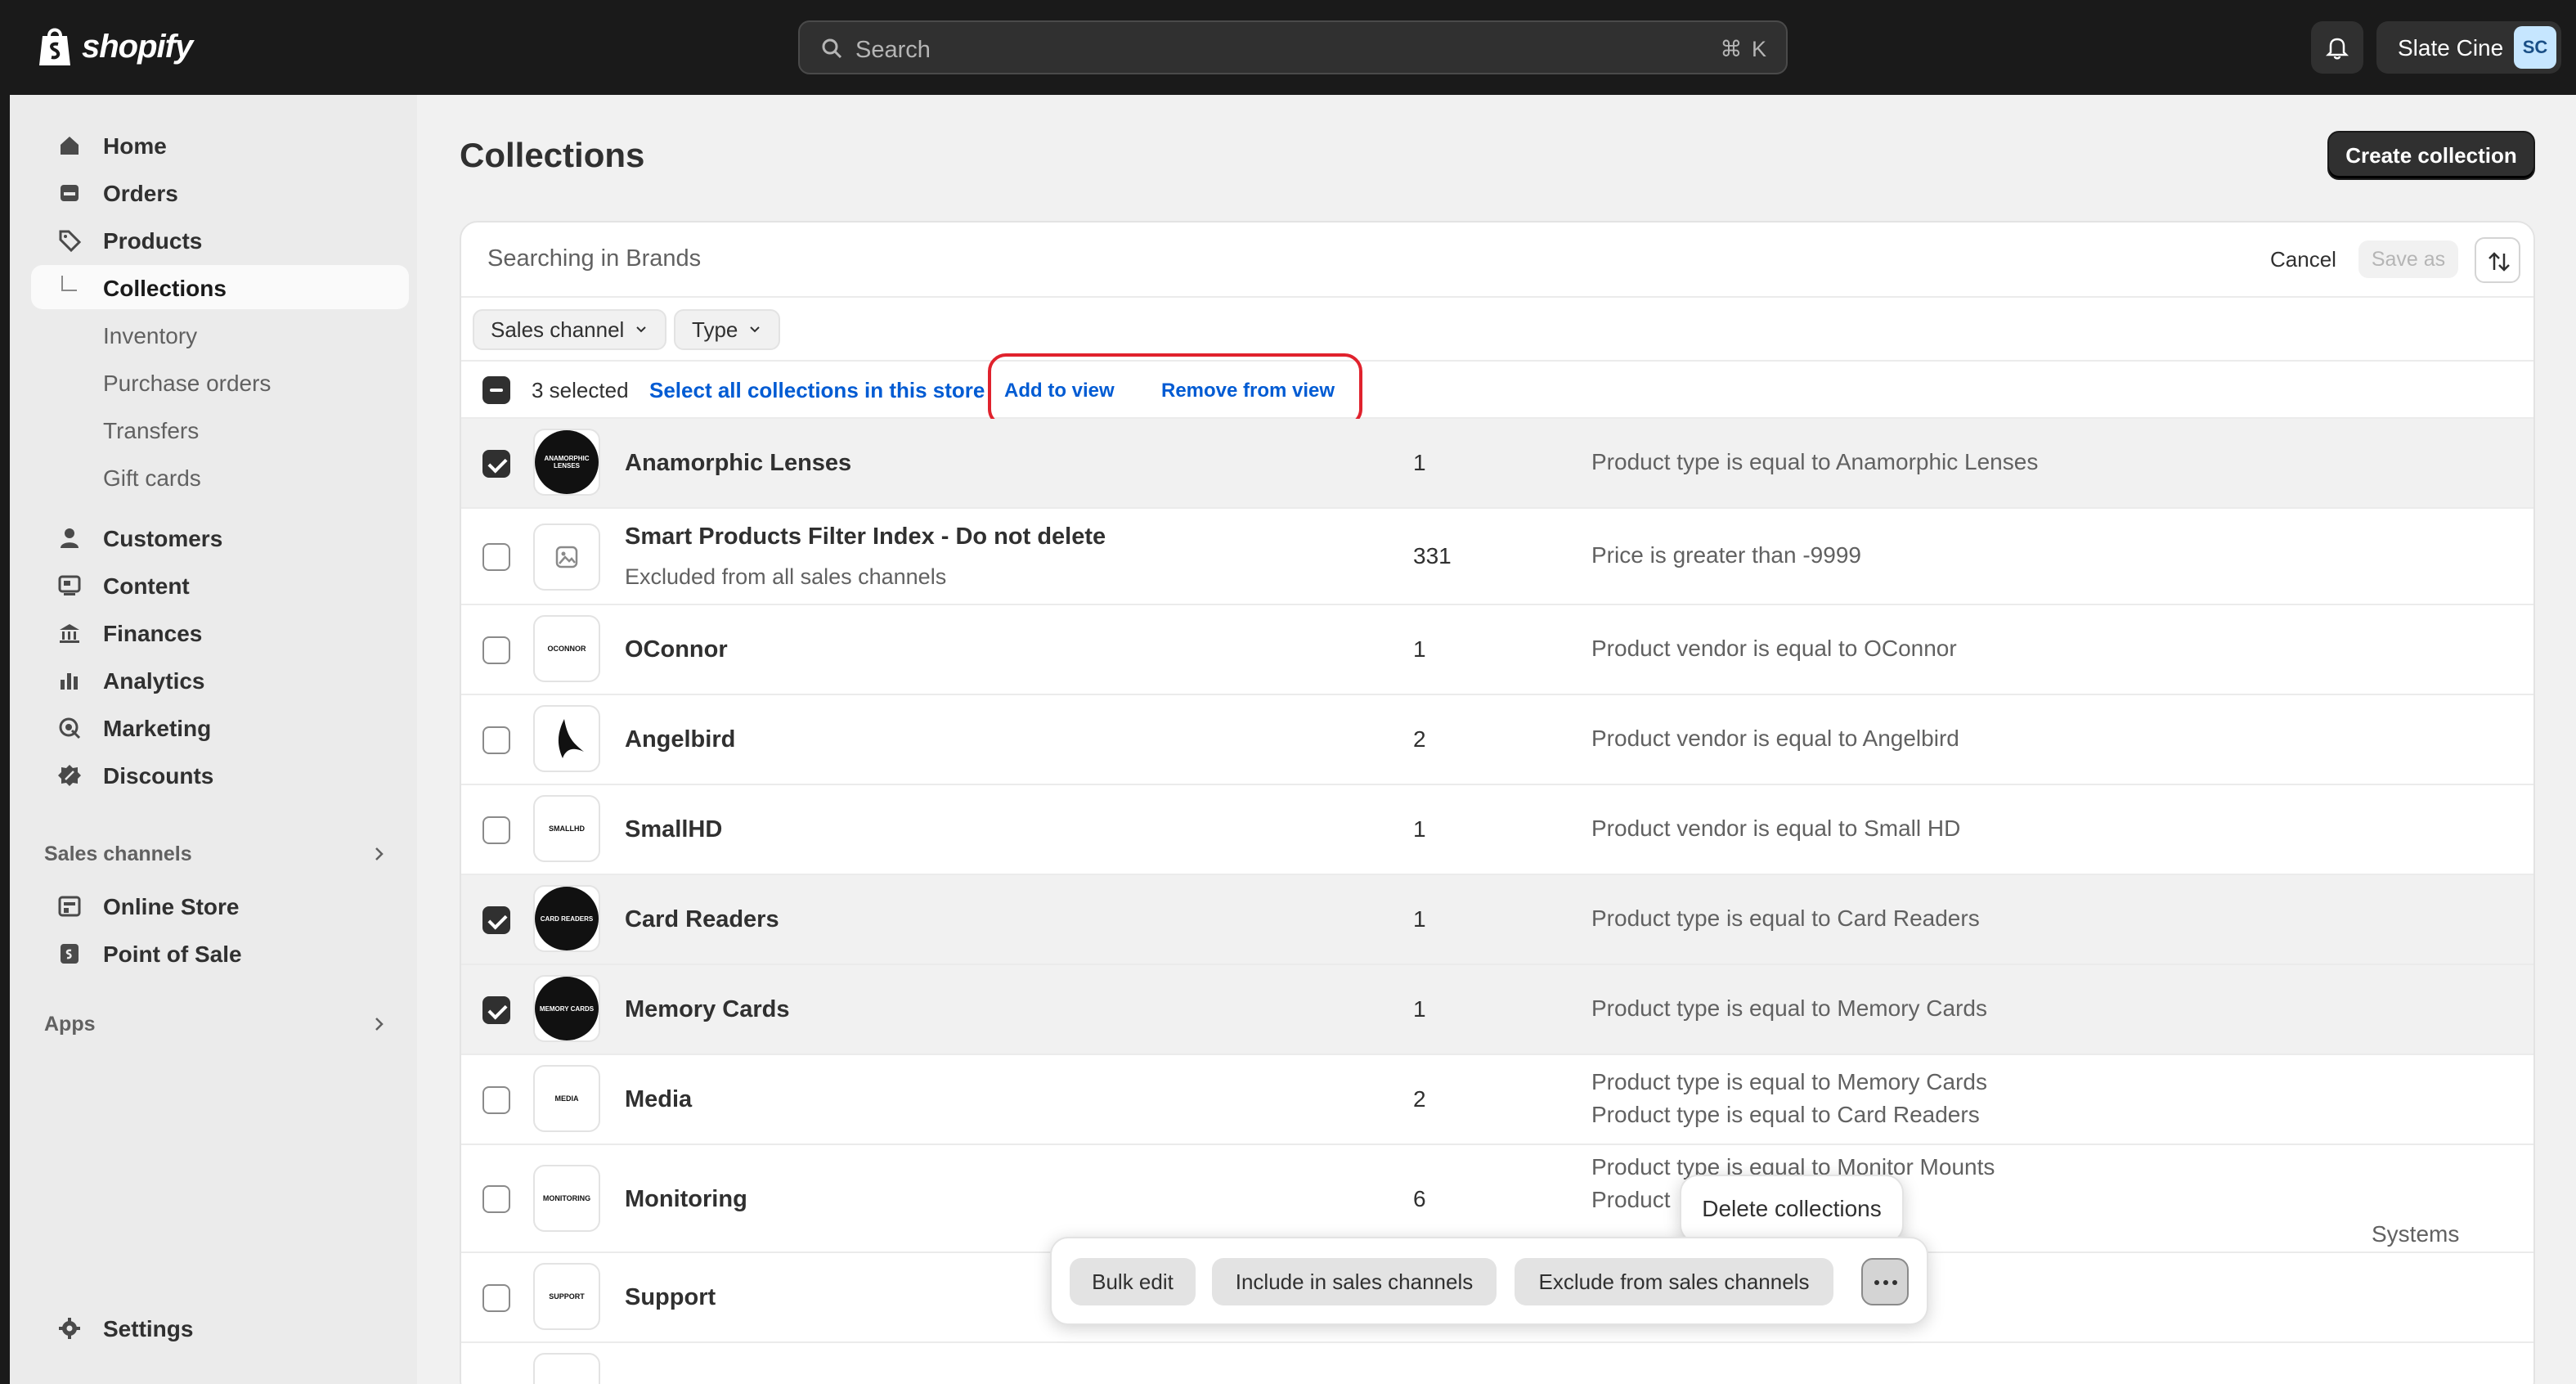 This screenshot has height=1384, width=2576. I want to click on select-all-link: Select all collections in this store, so click(817, 390).